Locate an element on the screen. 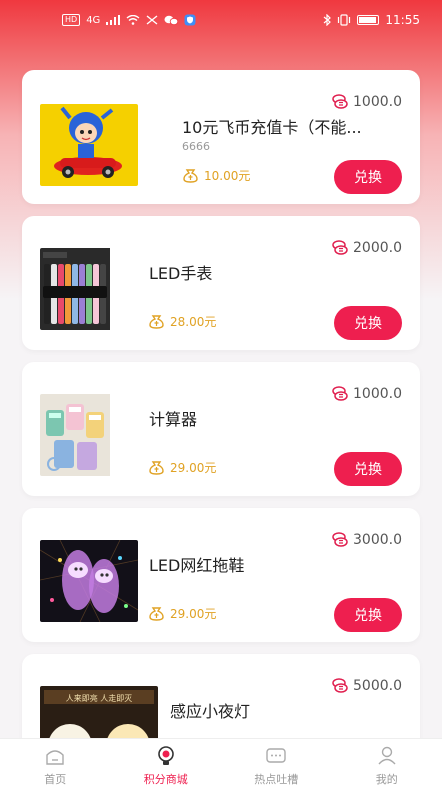  tab-hot-topics: 热点吐槽 is located at coordinates (276, 765).